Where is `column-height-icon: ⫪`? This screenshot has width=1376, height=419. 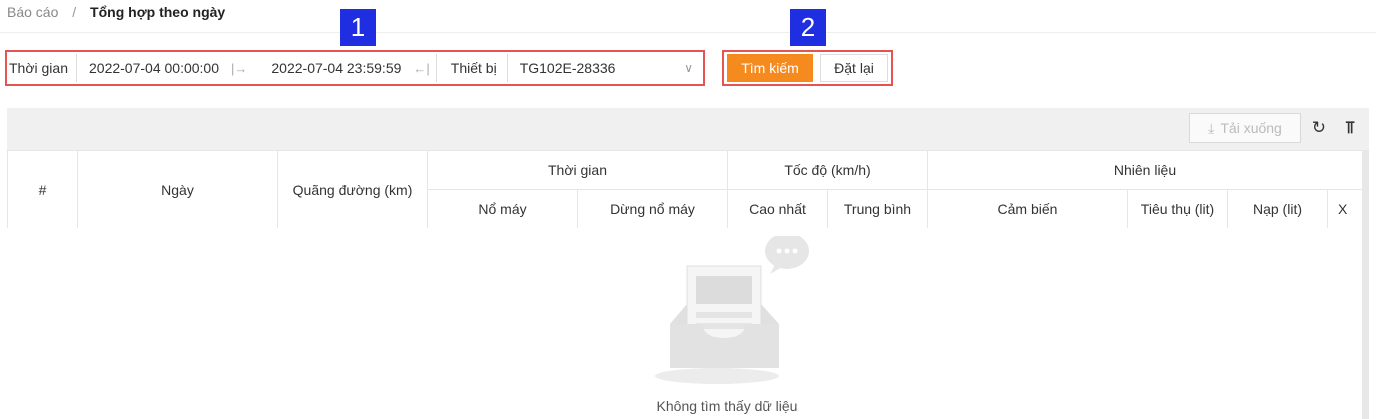
column-height-icon: ⫪ is located at coordinates (1350, 128).